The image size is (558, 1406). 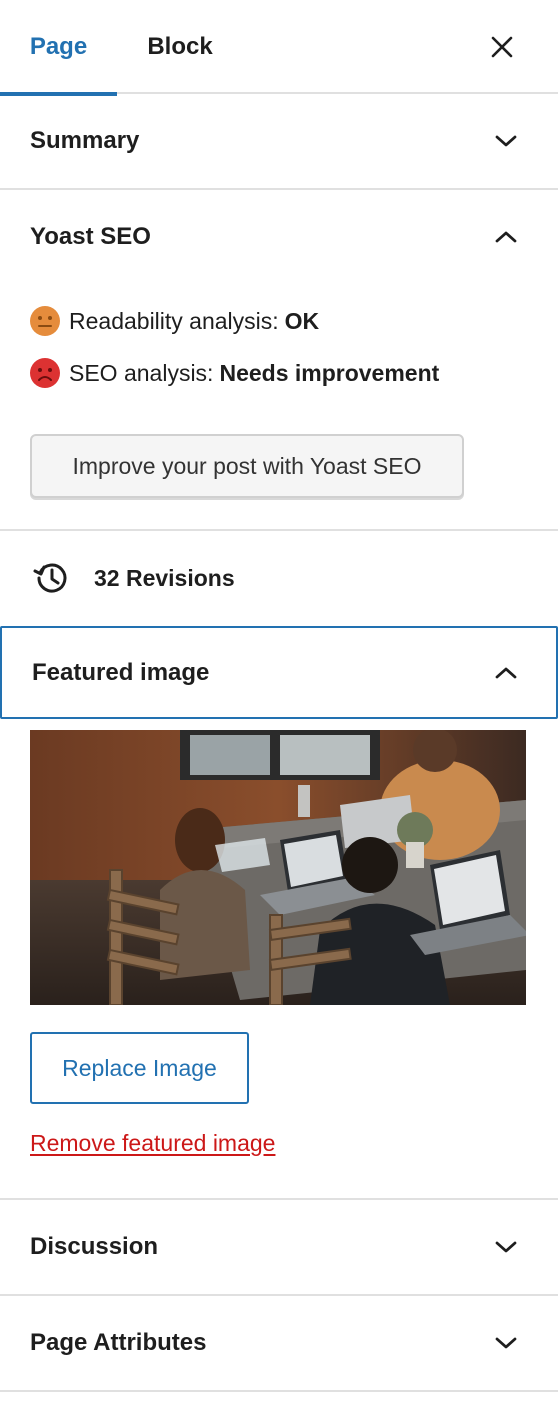 What do you see at coordinates (90, 236) in the screenshot?
I see `panel-yoast-title: Yoast SEO` at bounding box center [90, 236].